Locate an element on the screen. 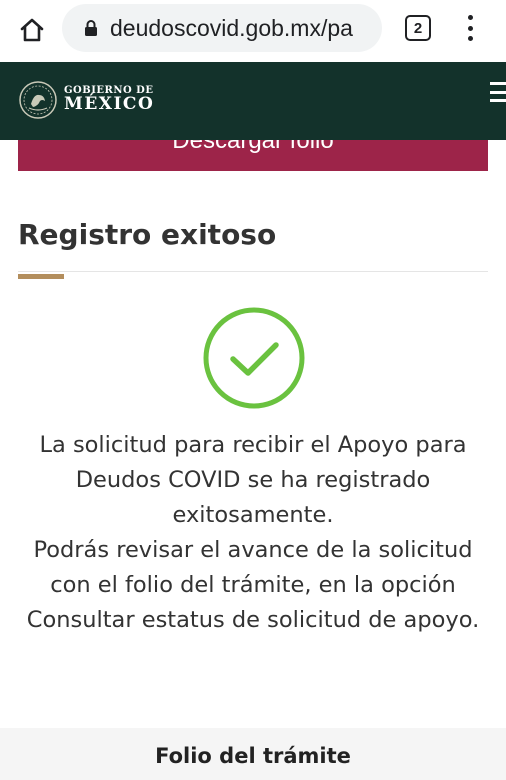 The width and height of the screenshot is (506, 780). page-title: Registro exitoso is located at coordinates (147, 234).